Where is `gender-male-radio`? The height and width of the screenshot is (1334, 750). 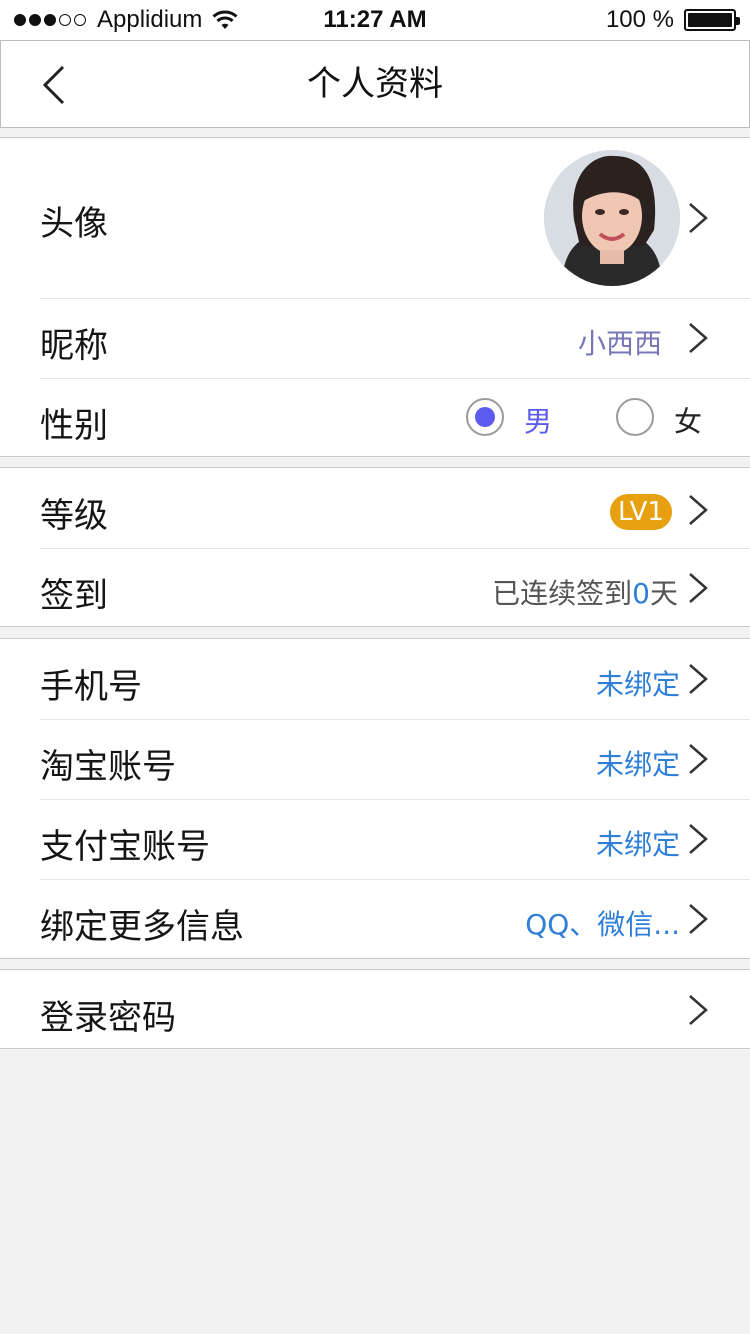
gender-male-radio is located at coordinates (485, 417).